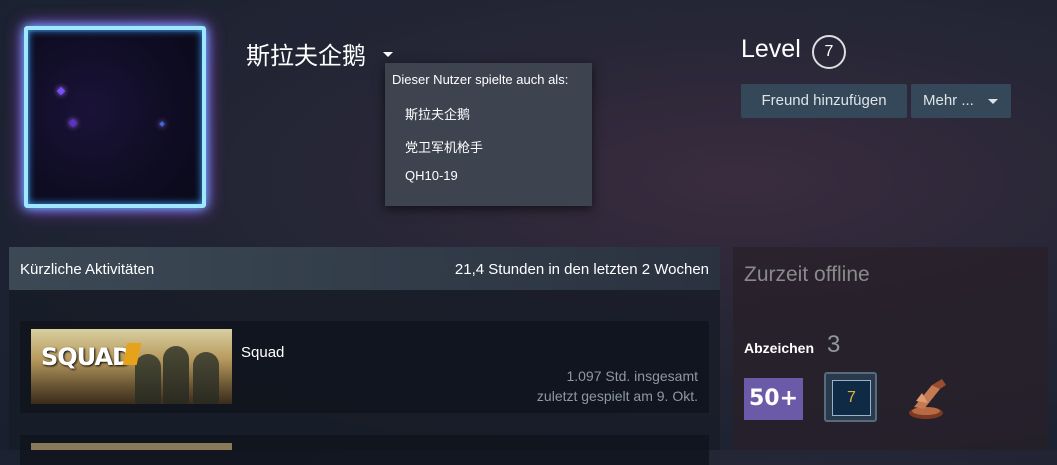 This screenshot has width=1057, height=465. What do you see at coordinates (87, 269) in the screenshot?
I see `recent-activity-title: Kürzliche Aktivitäten` at bounding box center [87, 269].